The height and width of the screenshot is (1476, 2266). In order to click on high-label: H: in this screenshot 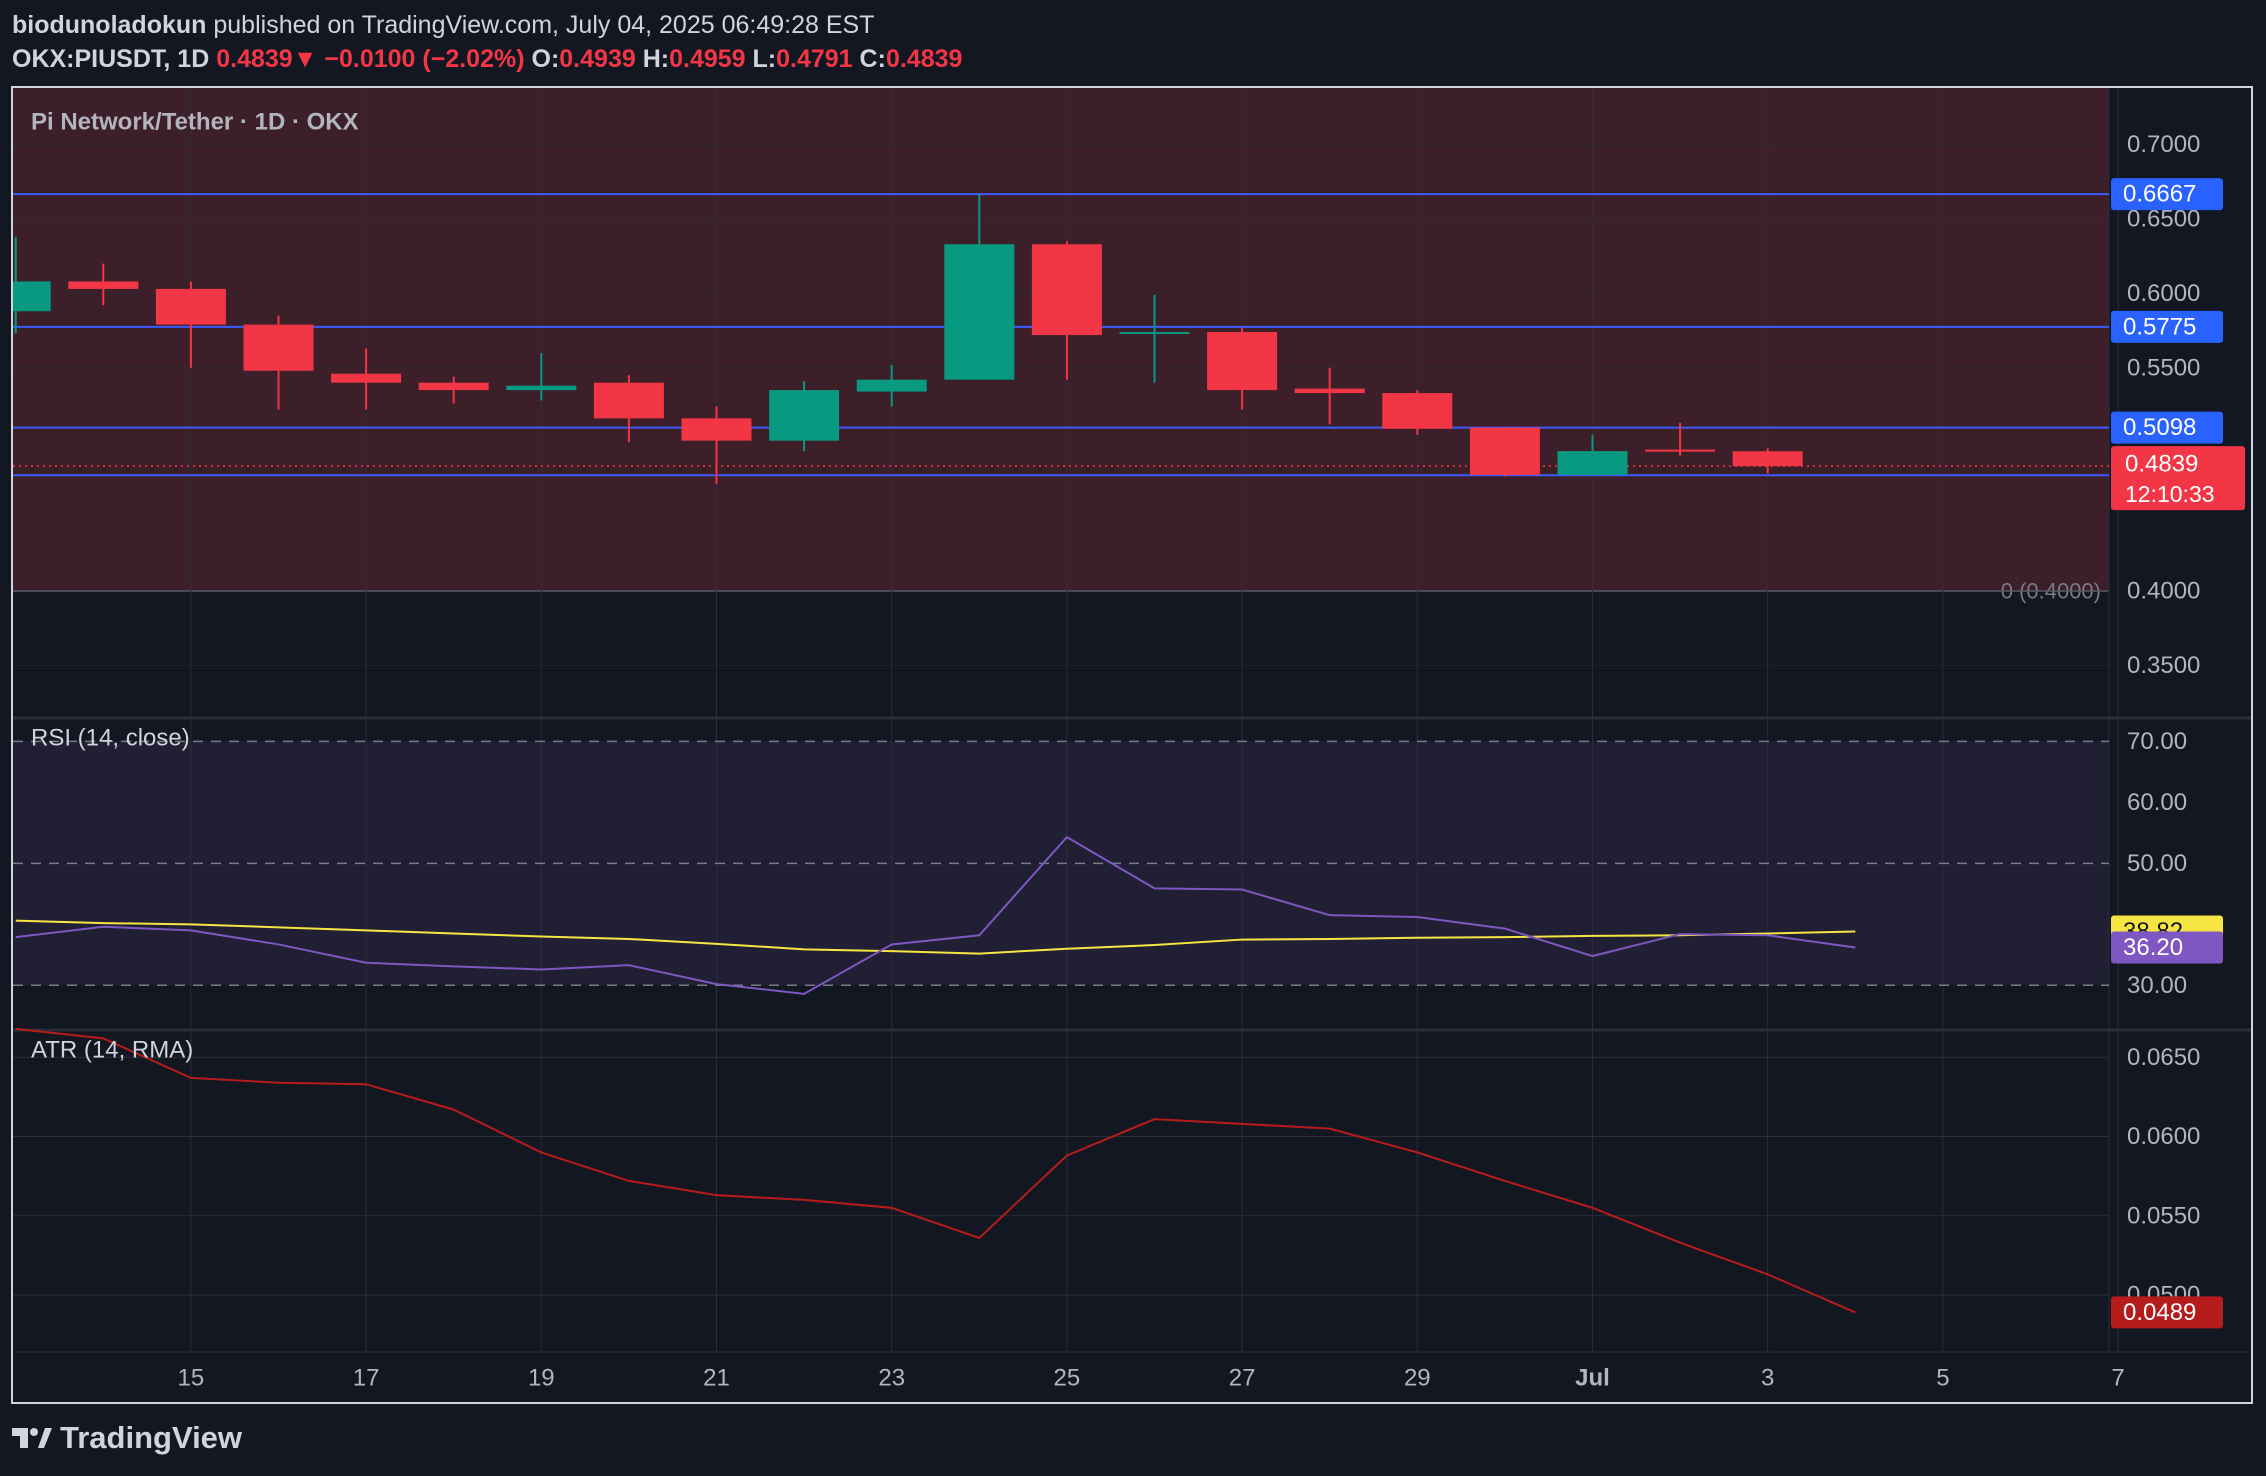, I will do `click(656, 59)`.